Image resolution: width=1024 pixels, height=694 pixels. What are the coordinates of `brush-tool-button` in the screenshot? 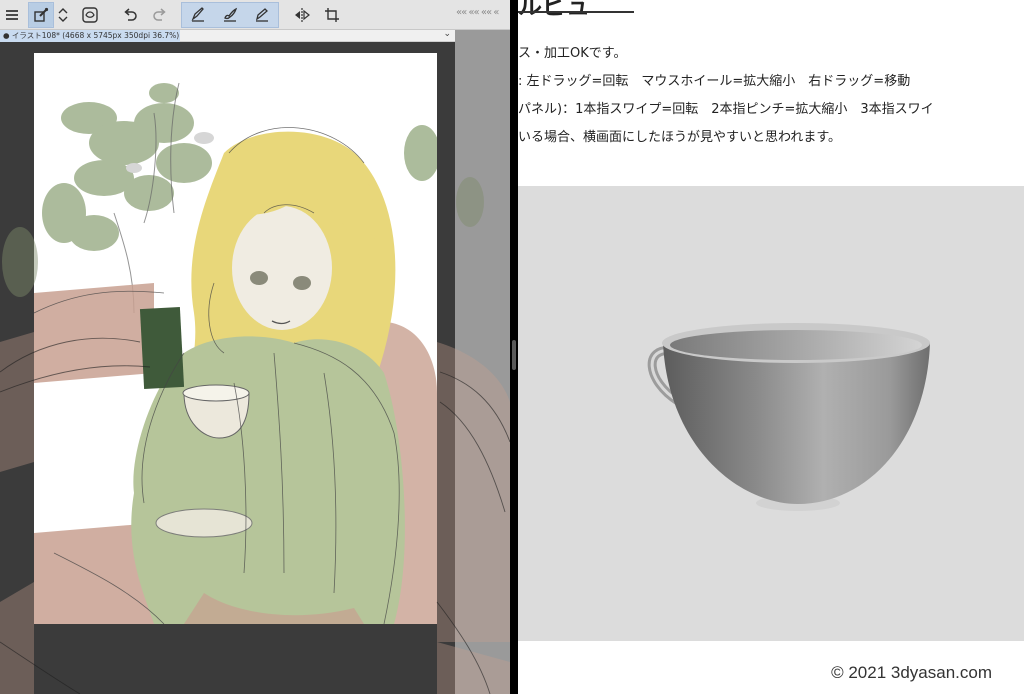 It's located at (230, 15).